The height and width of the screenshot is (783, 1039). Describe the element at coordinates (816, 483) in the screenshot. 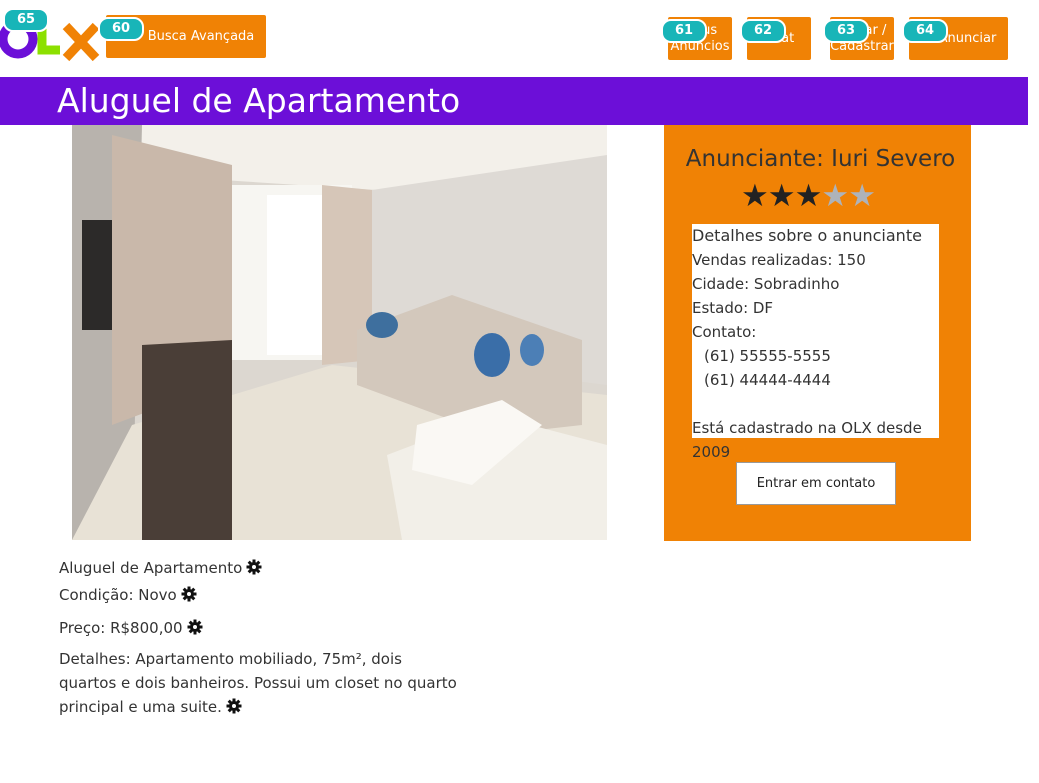

I see `contact-seller-button: Entrar em contato` at that location.